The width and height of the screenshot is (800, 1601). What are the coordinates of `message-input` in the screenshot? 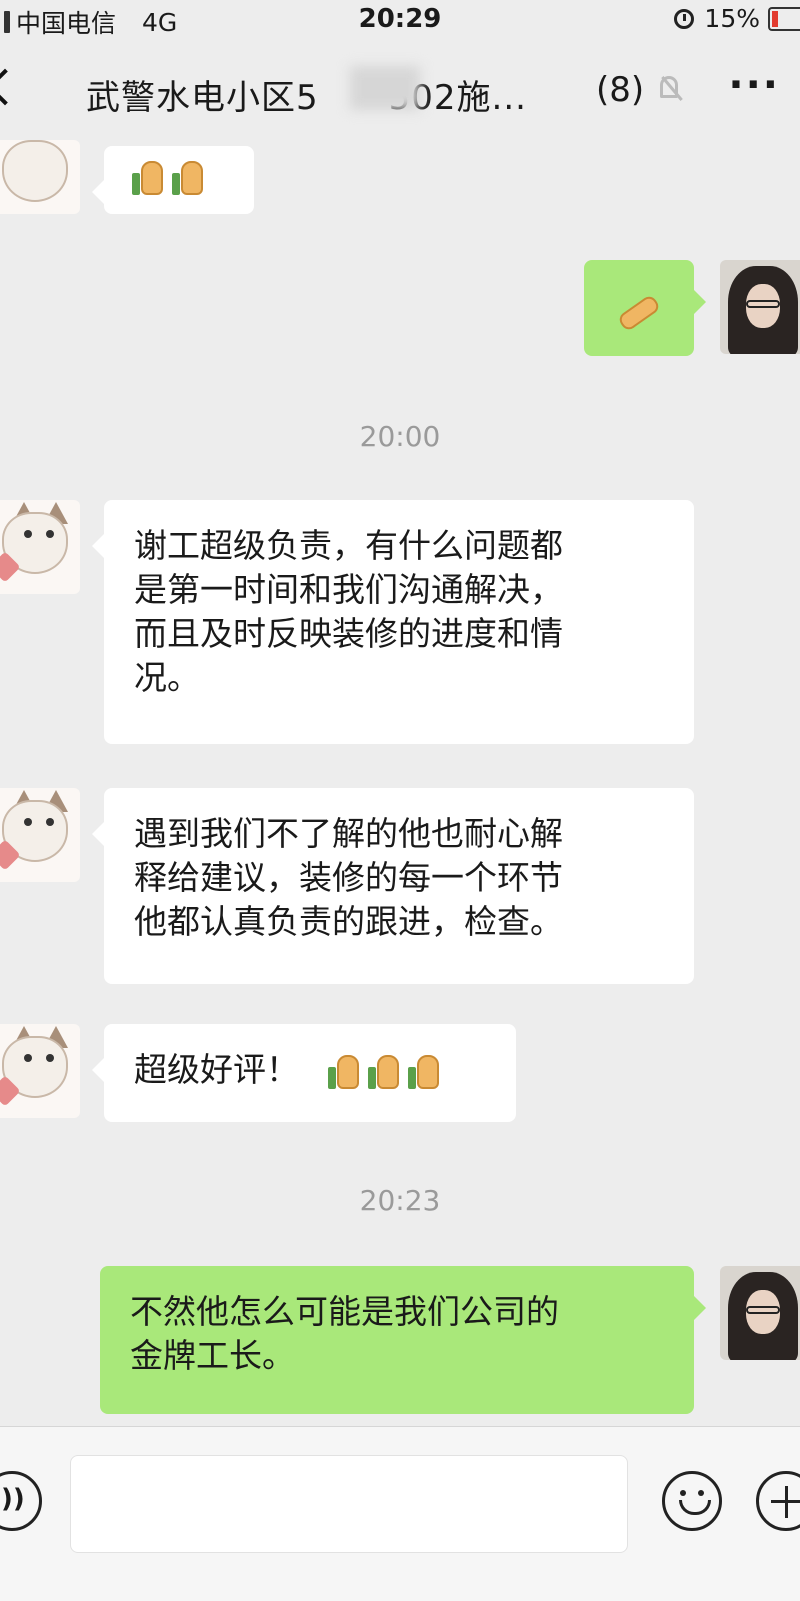 It's located at (349, 1504).